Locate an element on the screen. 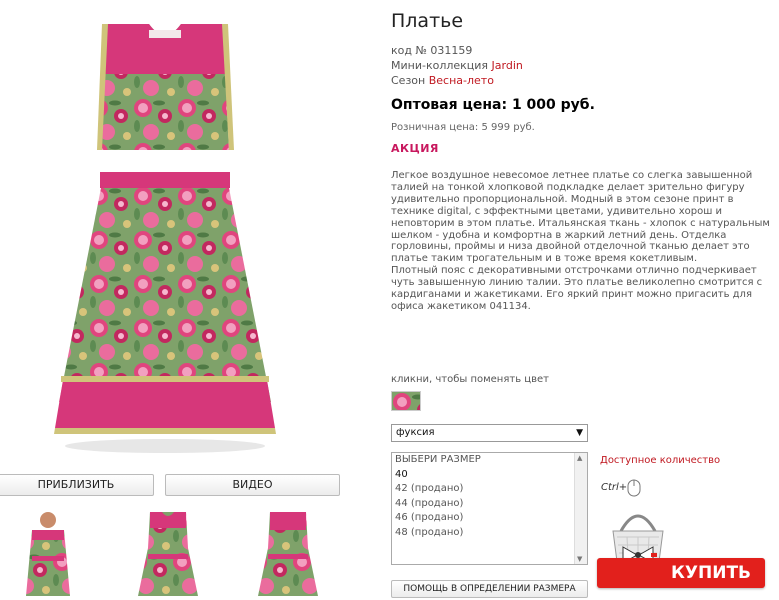  wholesale-price: Оптовая цена: 1 000 руб. is located at coordinates (493, 105).